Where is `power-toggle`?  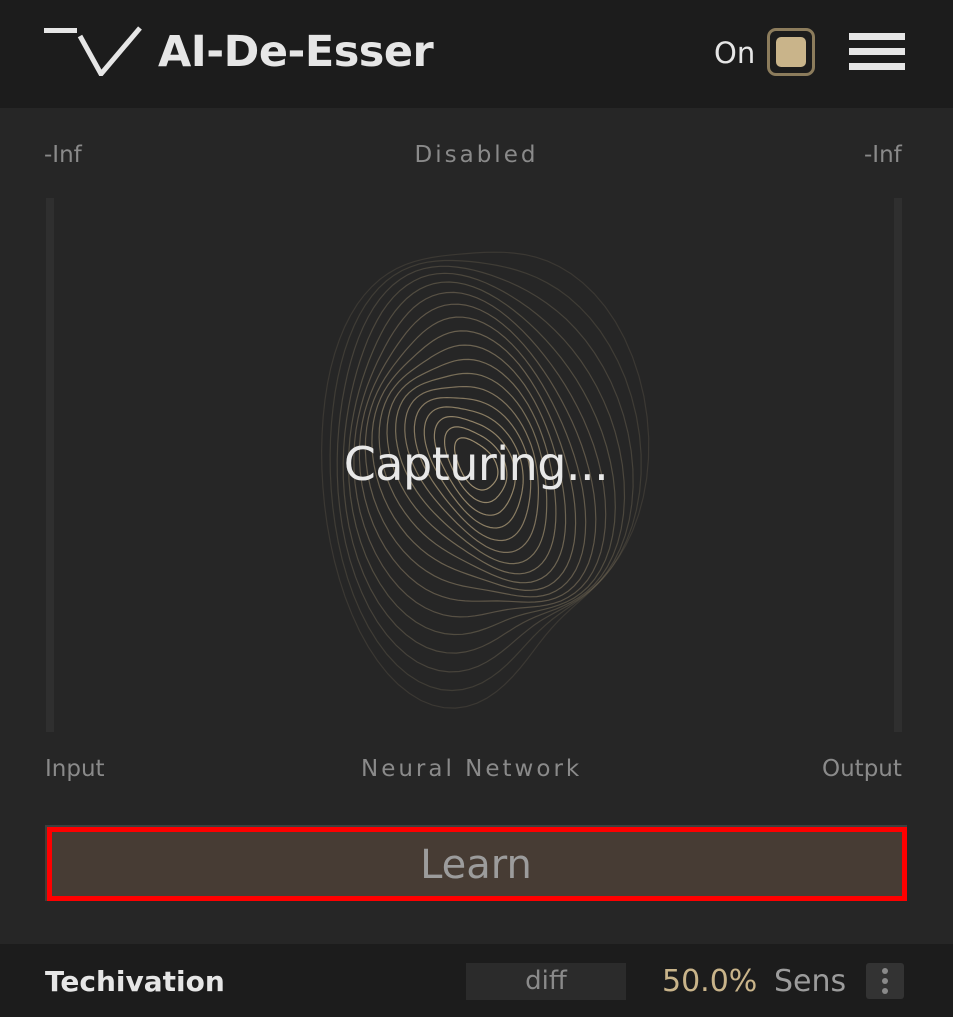 power-toggle is located at coordinates (791, 52).